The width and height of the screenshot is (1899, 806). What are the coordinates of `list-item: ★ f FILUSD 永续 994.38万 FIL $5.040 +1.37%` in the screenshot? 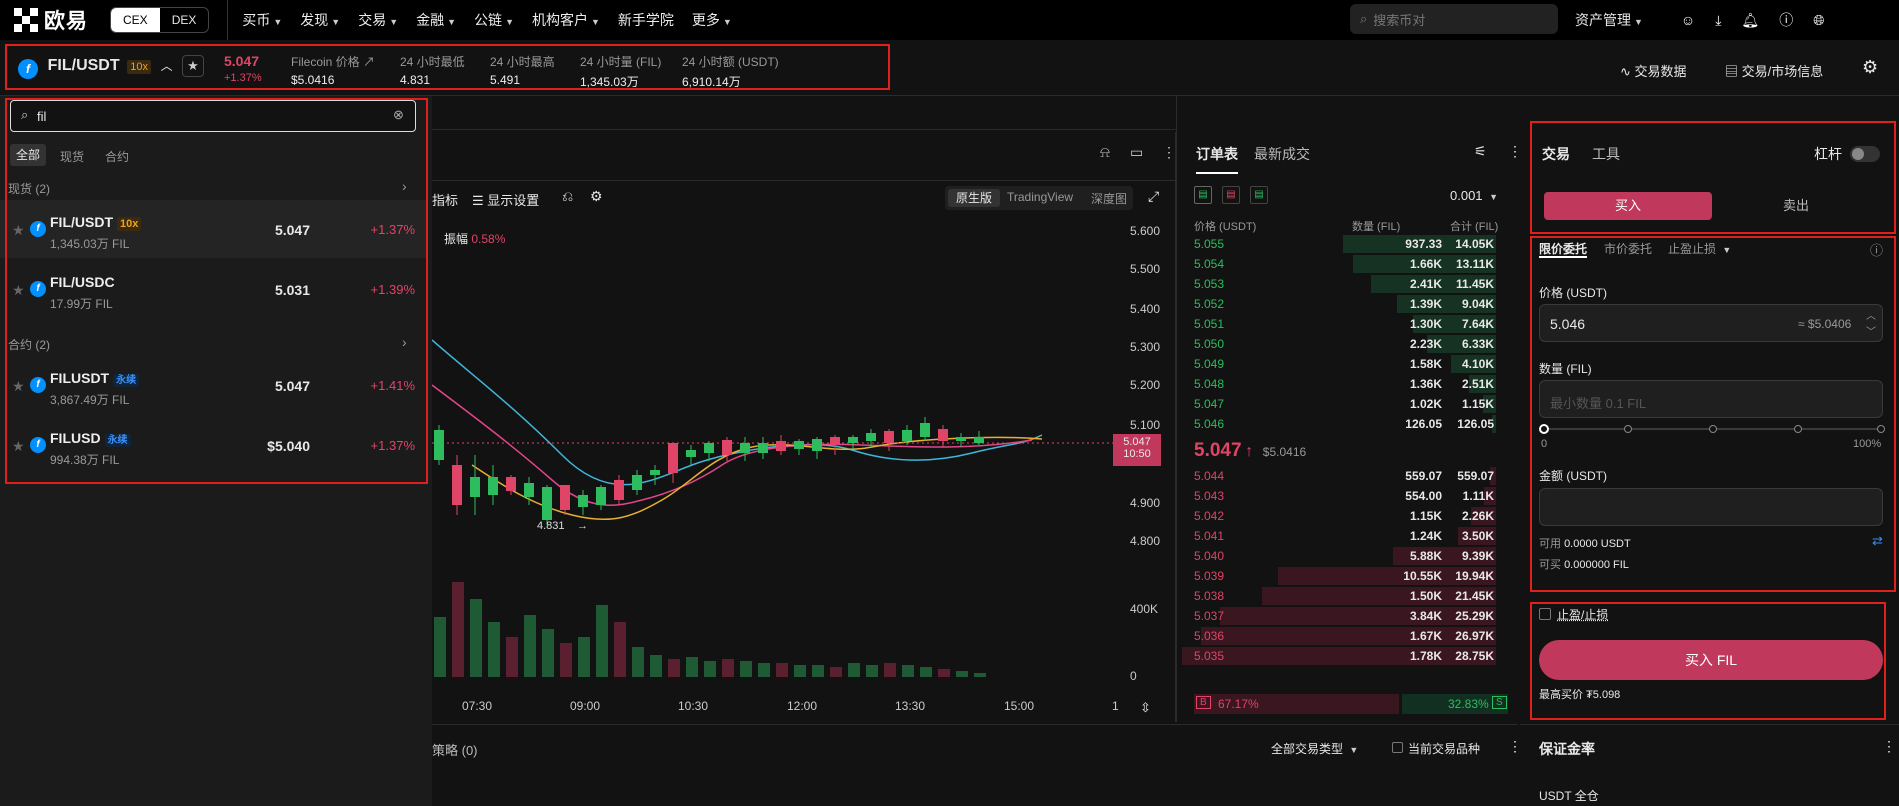 It's located at (214, 445).